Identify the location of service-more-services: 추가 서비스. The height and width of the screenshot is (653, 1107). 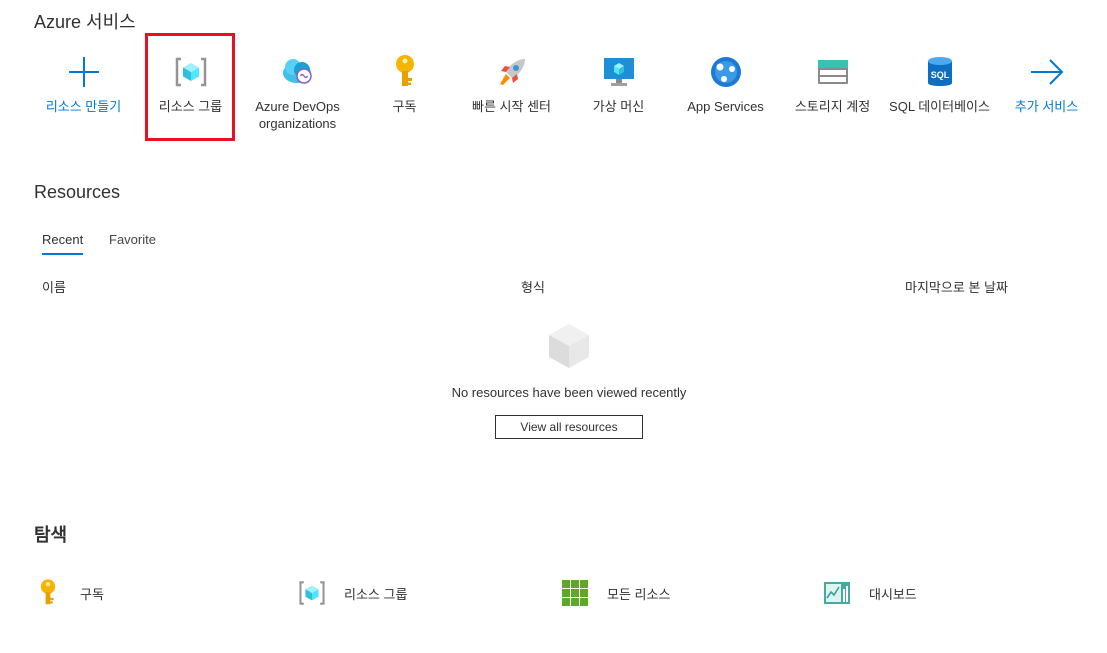
(1046, 84).